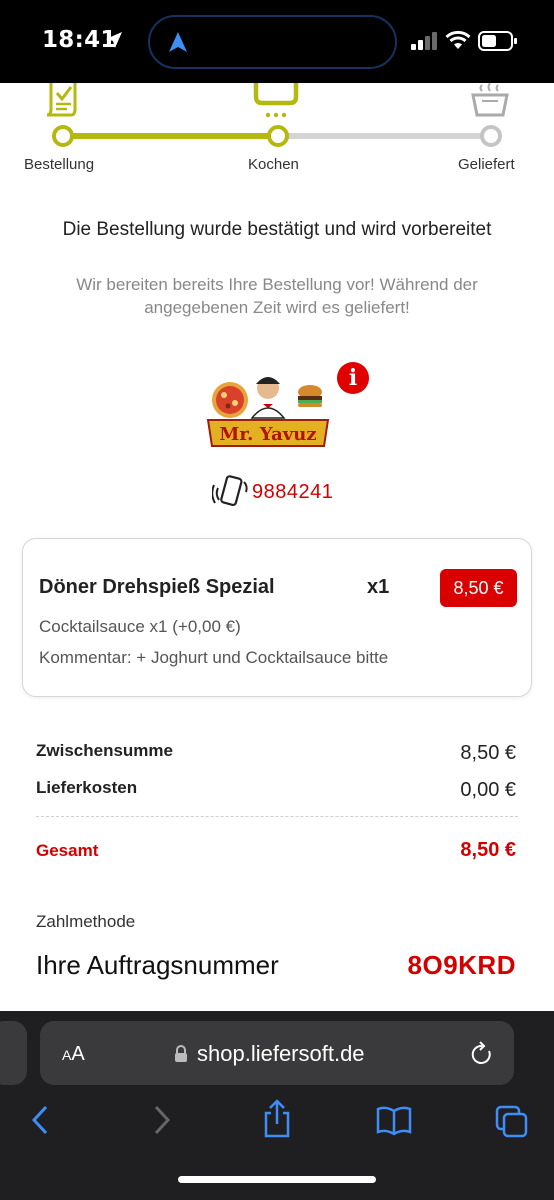 Image resolution: width=554 pixels, height=1200 pixels. Describe the element at coordinates (231, 492) in the screenshot. I see `phone-ringing-icon` at that location.